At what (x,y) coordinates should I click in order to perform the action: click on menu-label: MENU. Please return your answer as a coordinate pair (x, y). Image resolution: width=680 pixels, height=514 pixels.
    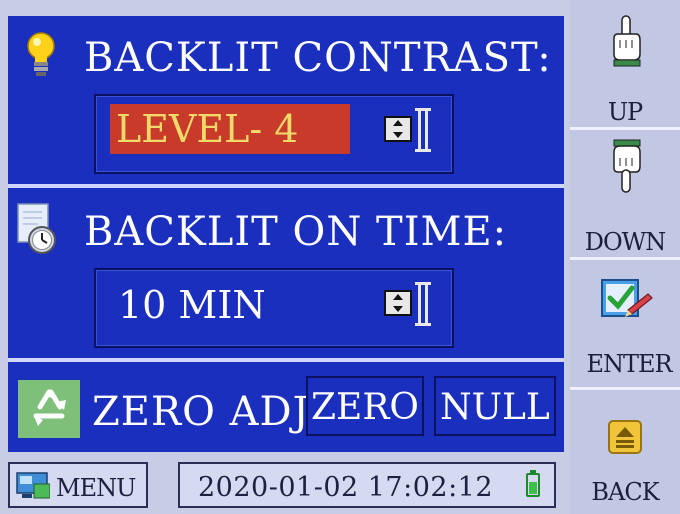
    Looking at the image, I should click on (96, 488).